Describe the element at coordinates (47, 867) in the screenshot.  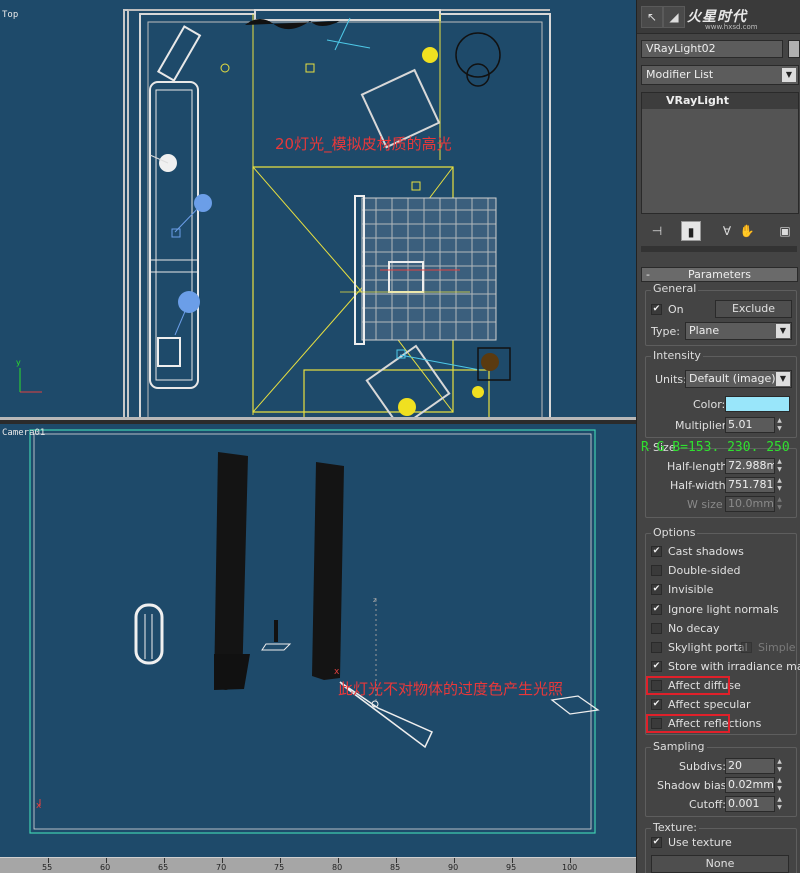
I see `ruler-label: 55` at that location.